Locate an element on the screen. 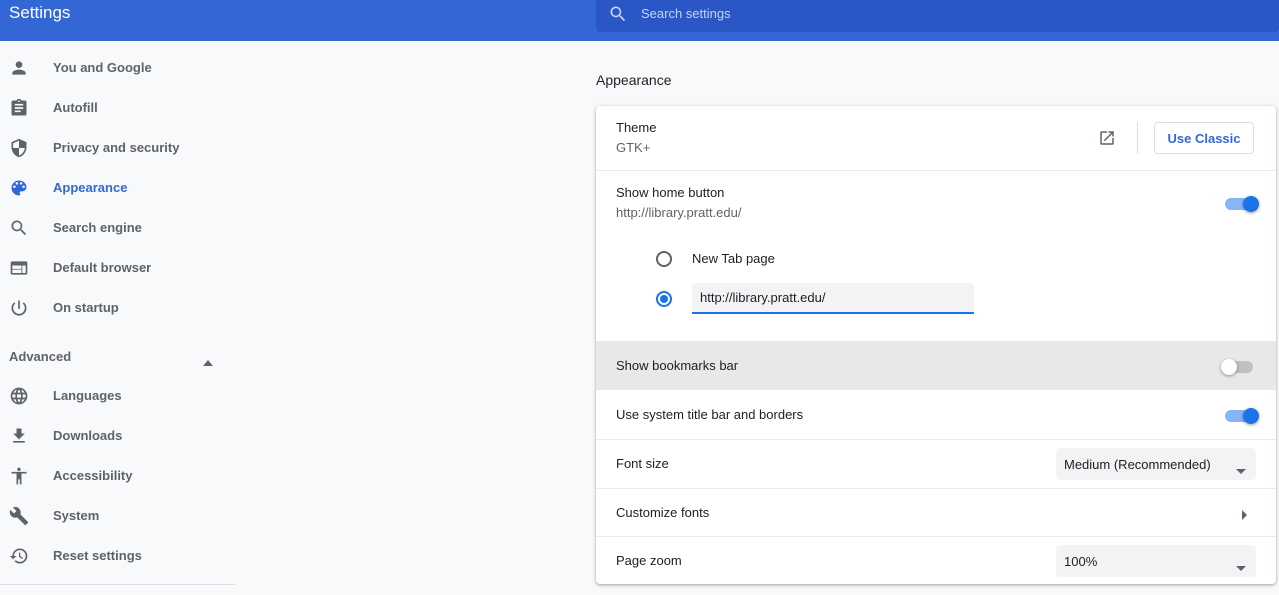 The height and width of the screenshot is (595, 1279). sidebar-item-label: Languages is located at coordinates (87, 395).